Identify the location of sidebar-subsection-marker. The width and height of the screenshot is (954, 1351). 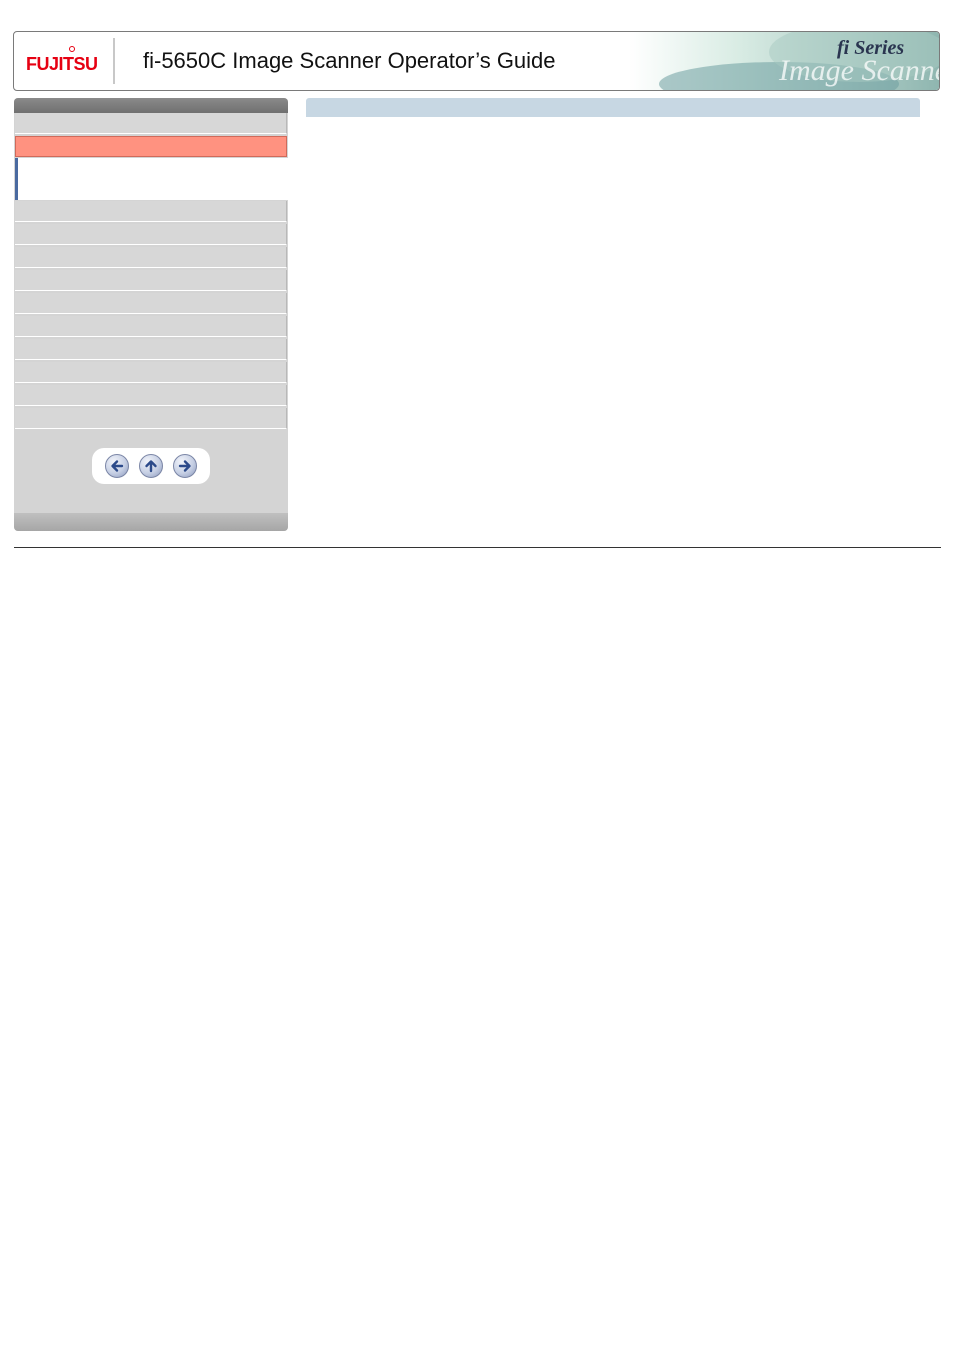
(16, 179).